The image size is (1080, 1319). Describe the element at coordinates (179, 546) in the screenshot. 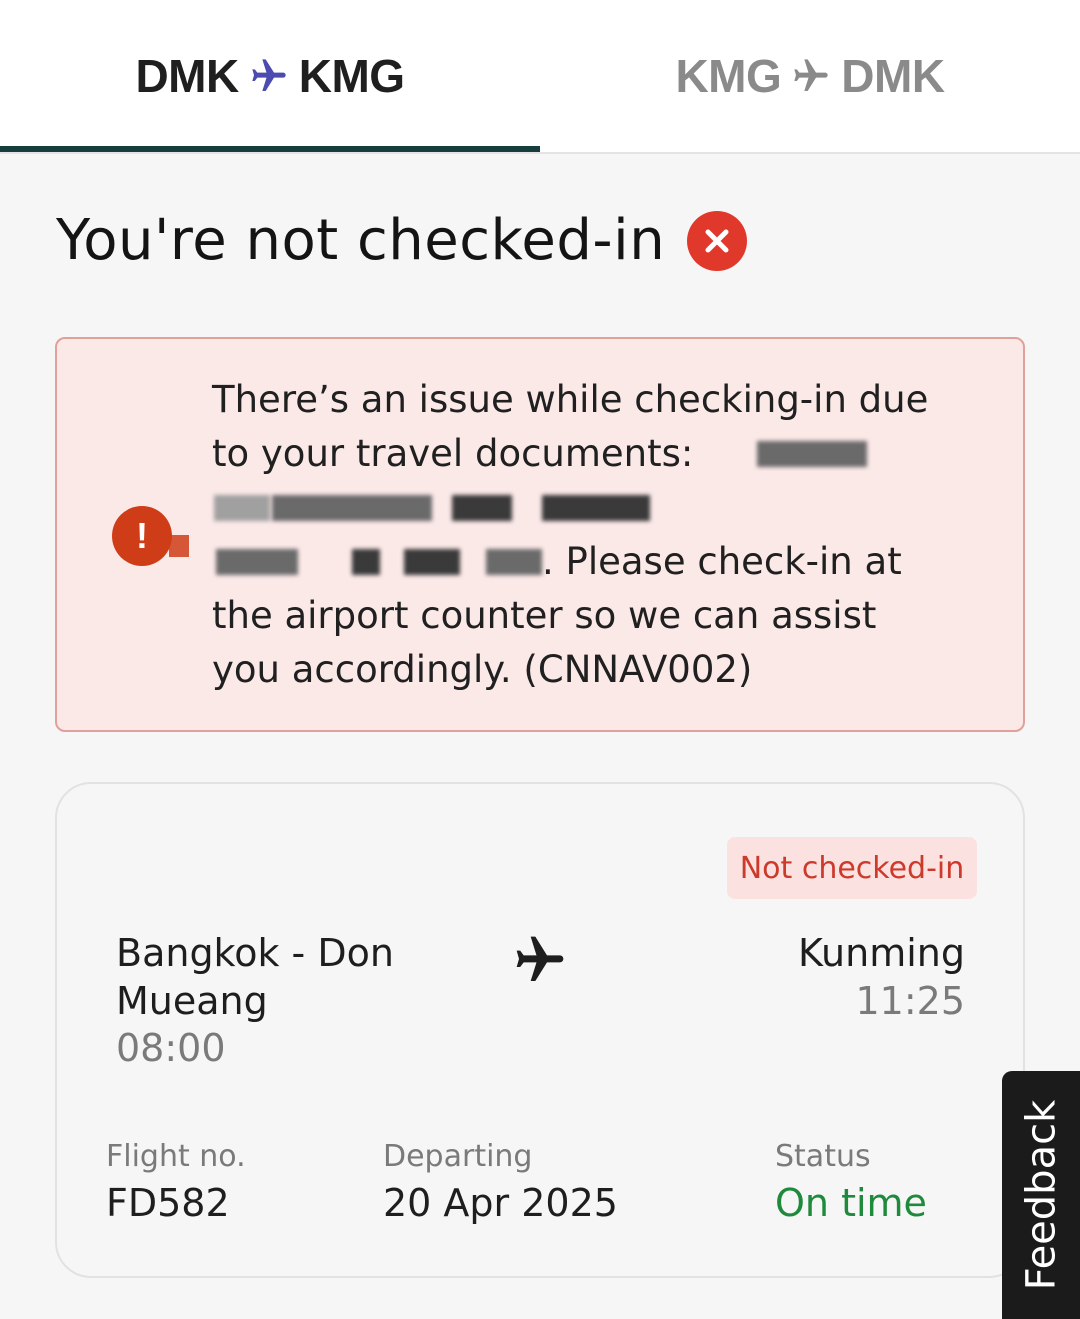

I see `exclamation-icon-tail` at that location.